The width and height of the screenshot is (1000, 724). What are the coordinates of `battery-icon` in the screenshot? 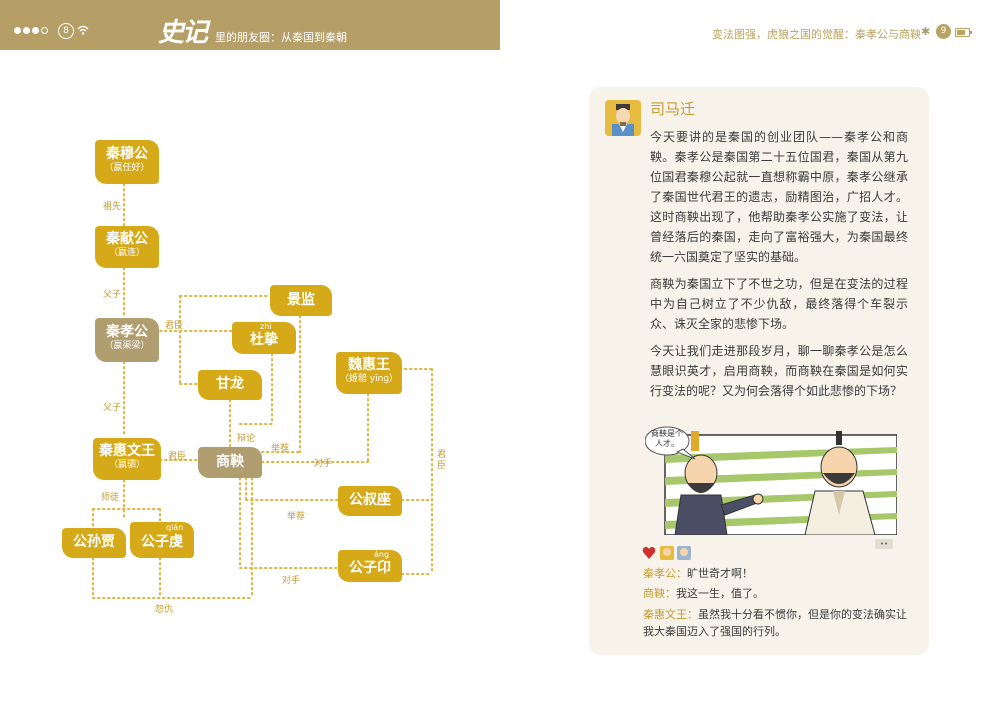 It's located at (963, 32).